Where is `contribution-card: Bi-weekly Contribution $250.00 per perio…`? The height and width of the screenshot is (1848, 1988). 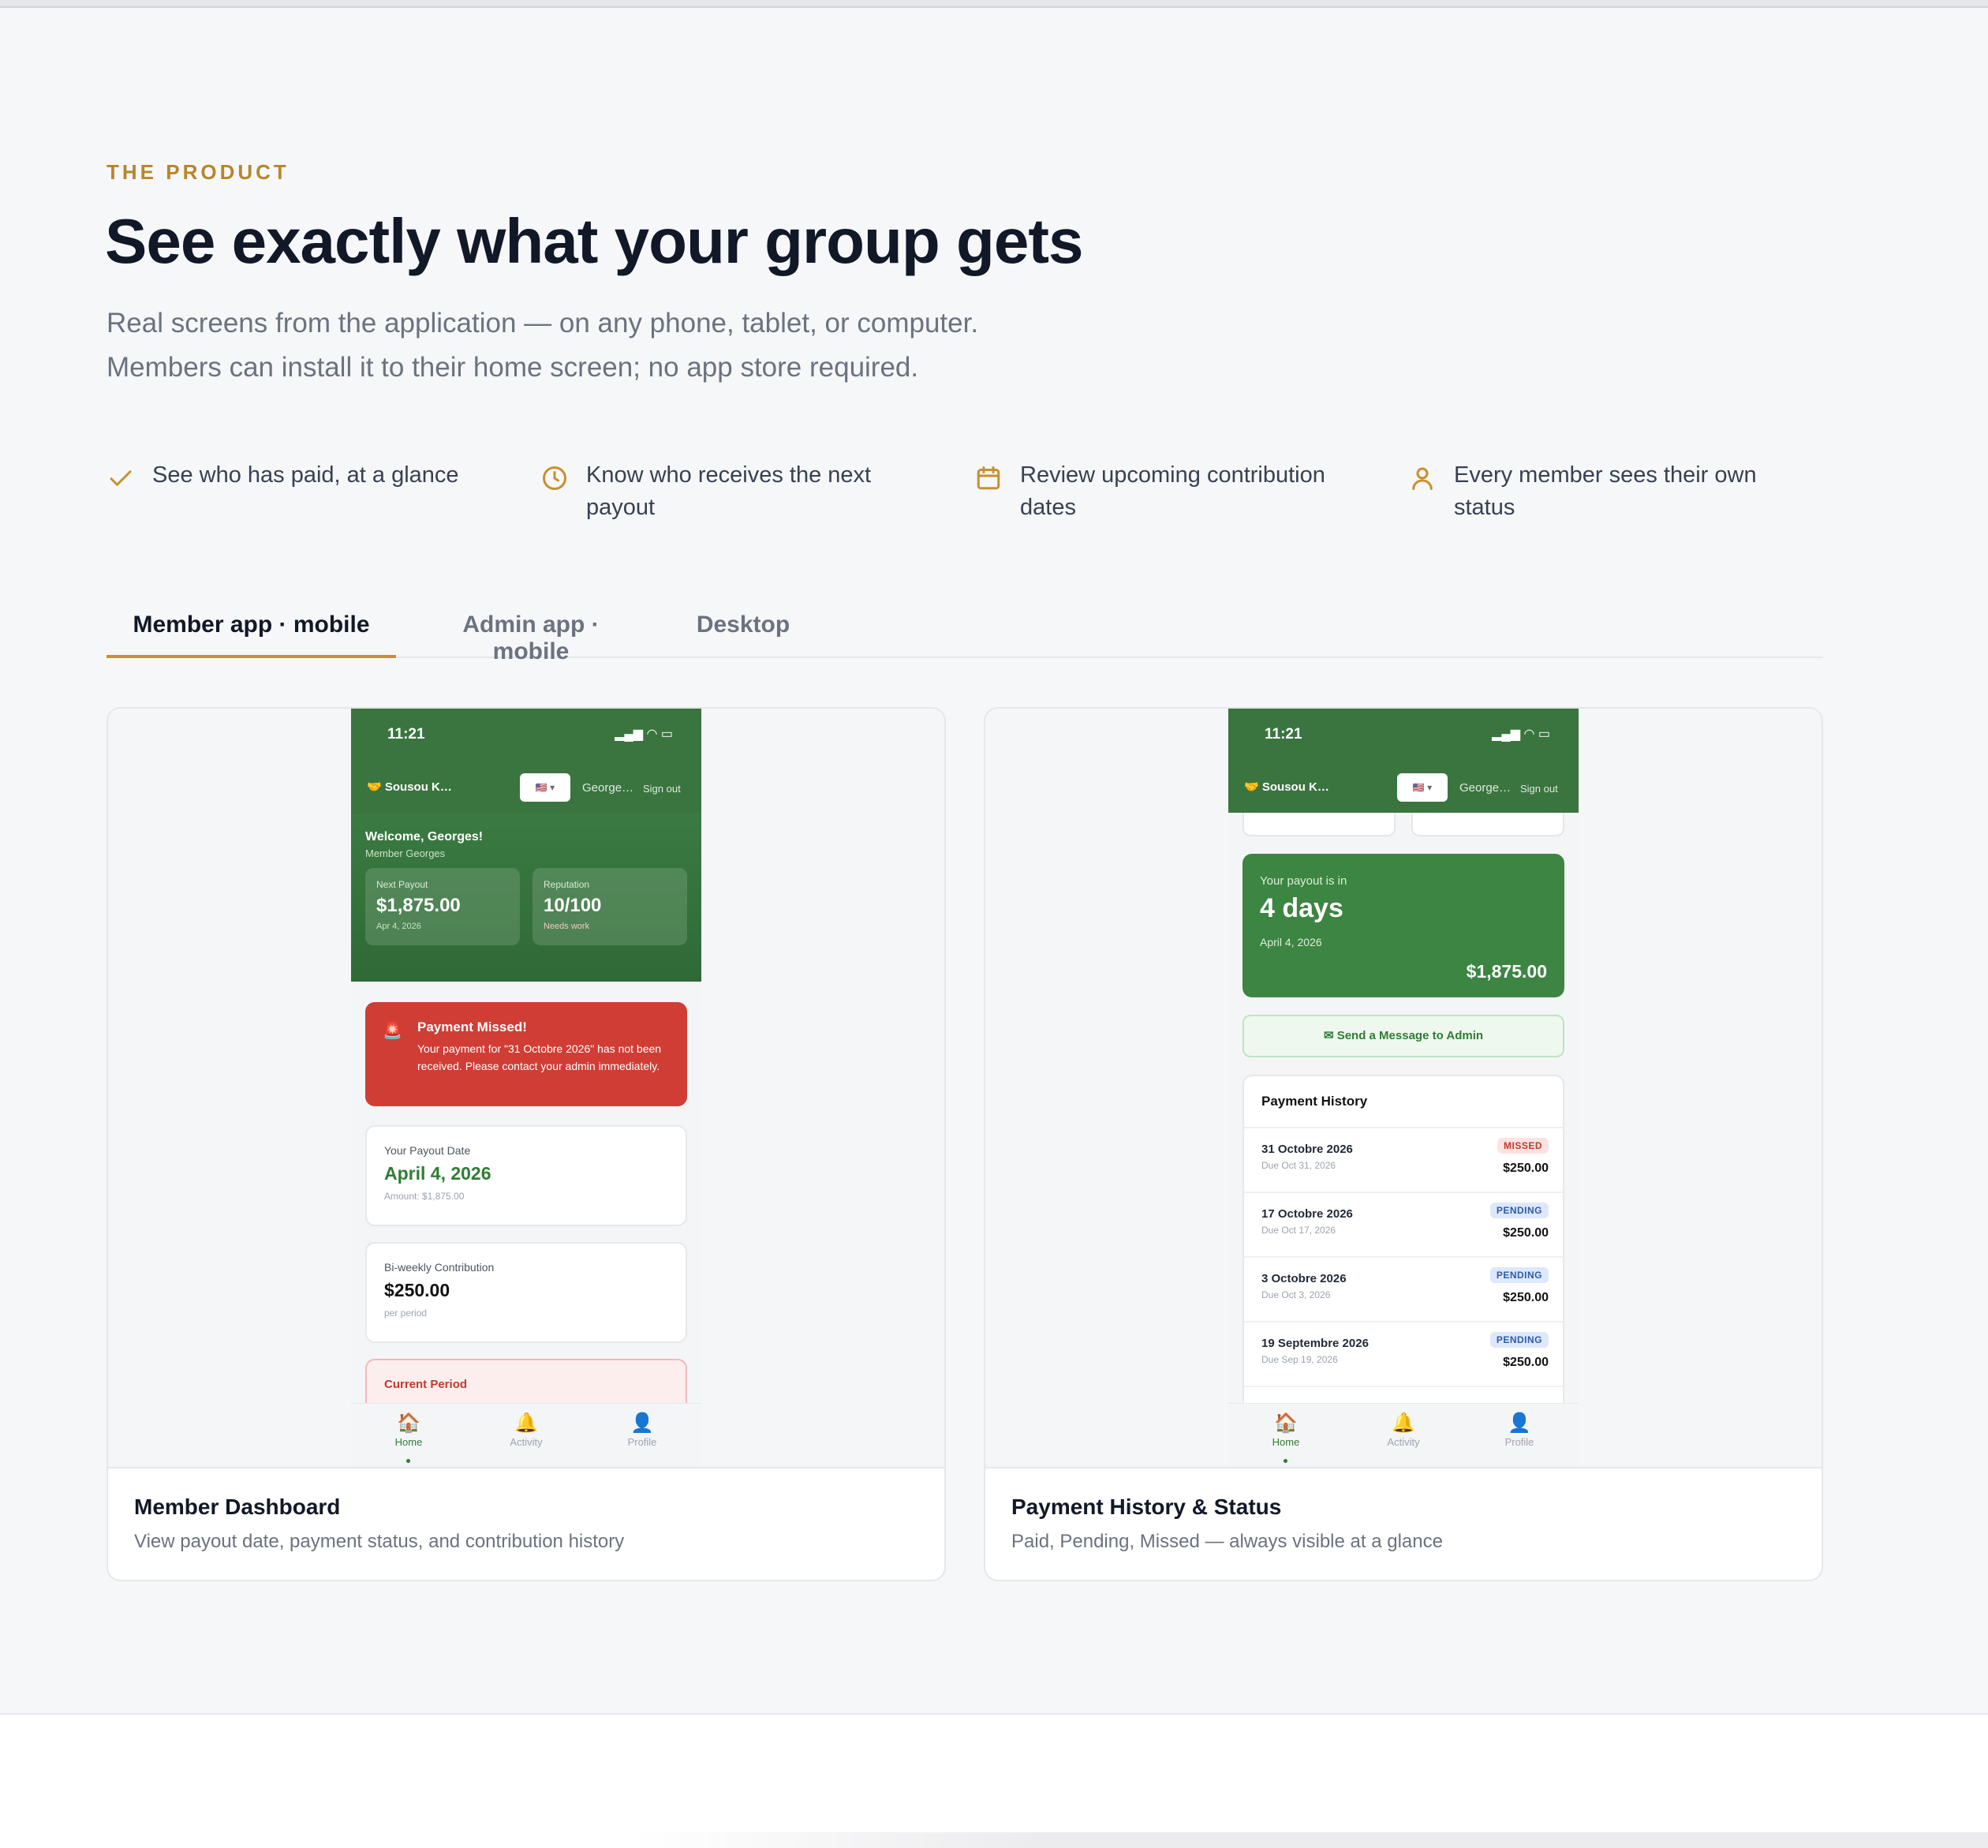 contribution-card: Bi-weekly Contribution $250.00 per perio… is located at coordinates (526, 1292).